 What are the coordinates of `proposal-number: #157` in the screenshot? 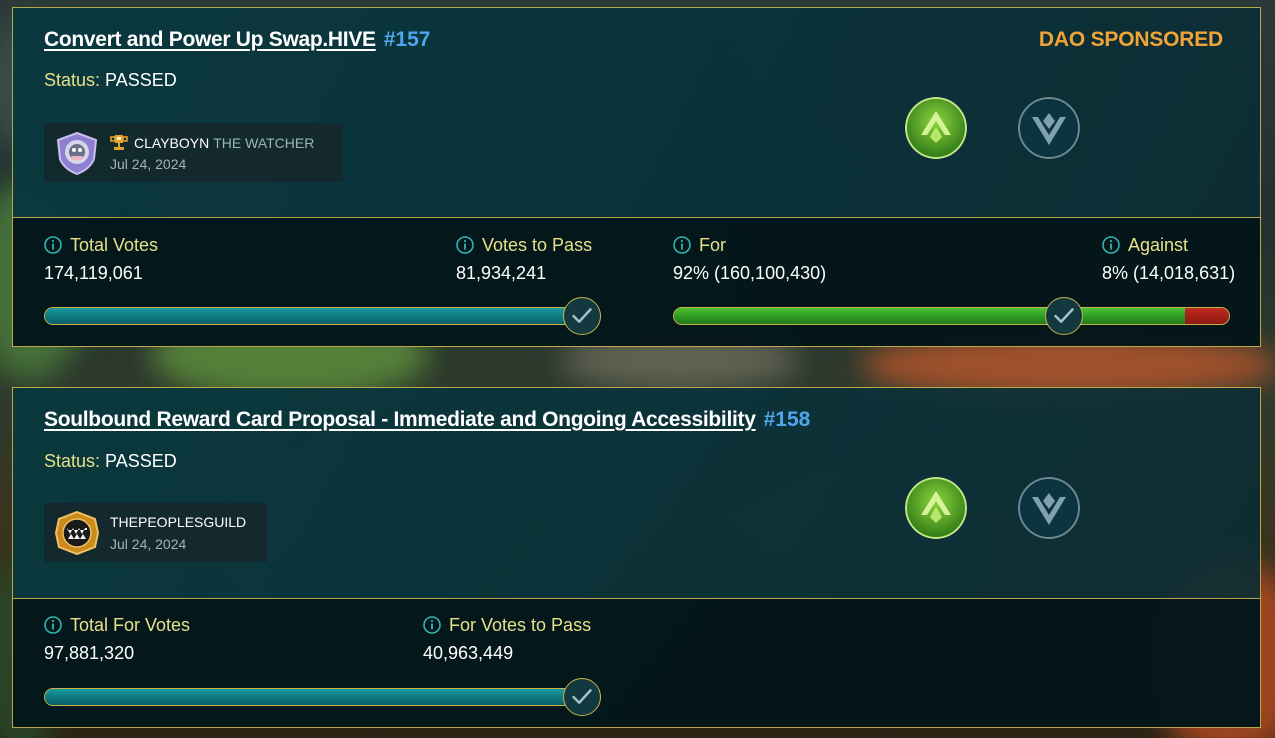 It's located at (407, 39).